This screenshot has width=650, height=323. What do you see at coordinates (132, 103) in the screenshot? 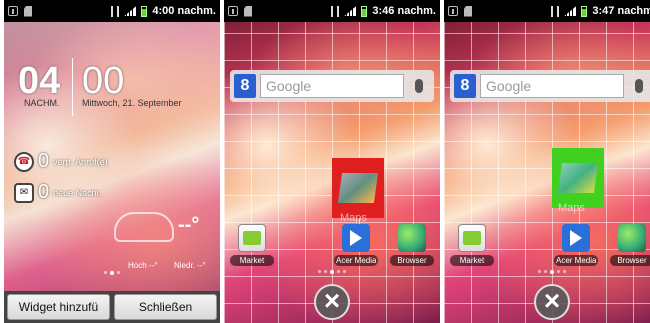
I see `clock-date: Mittwoch, 21. September` at bounding box center [132, 103].